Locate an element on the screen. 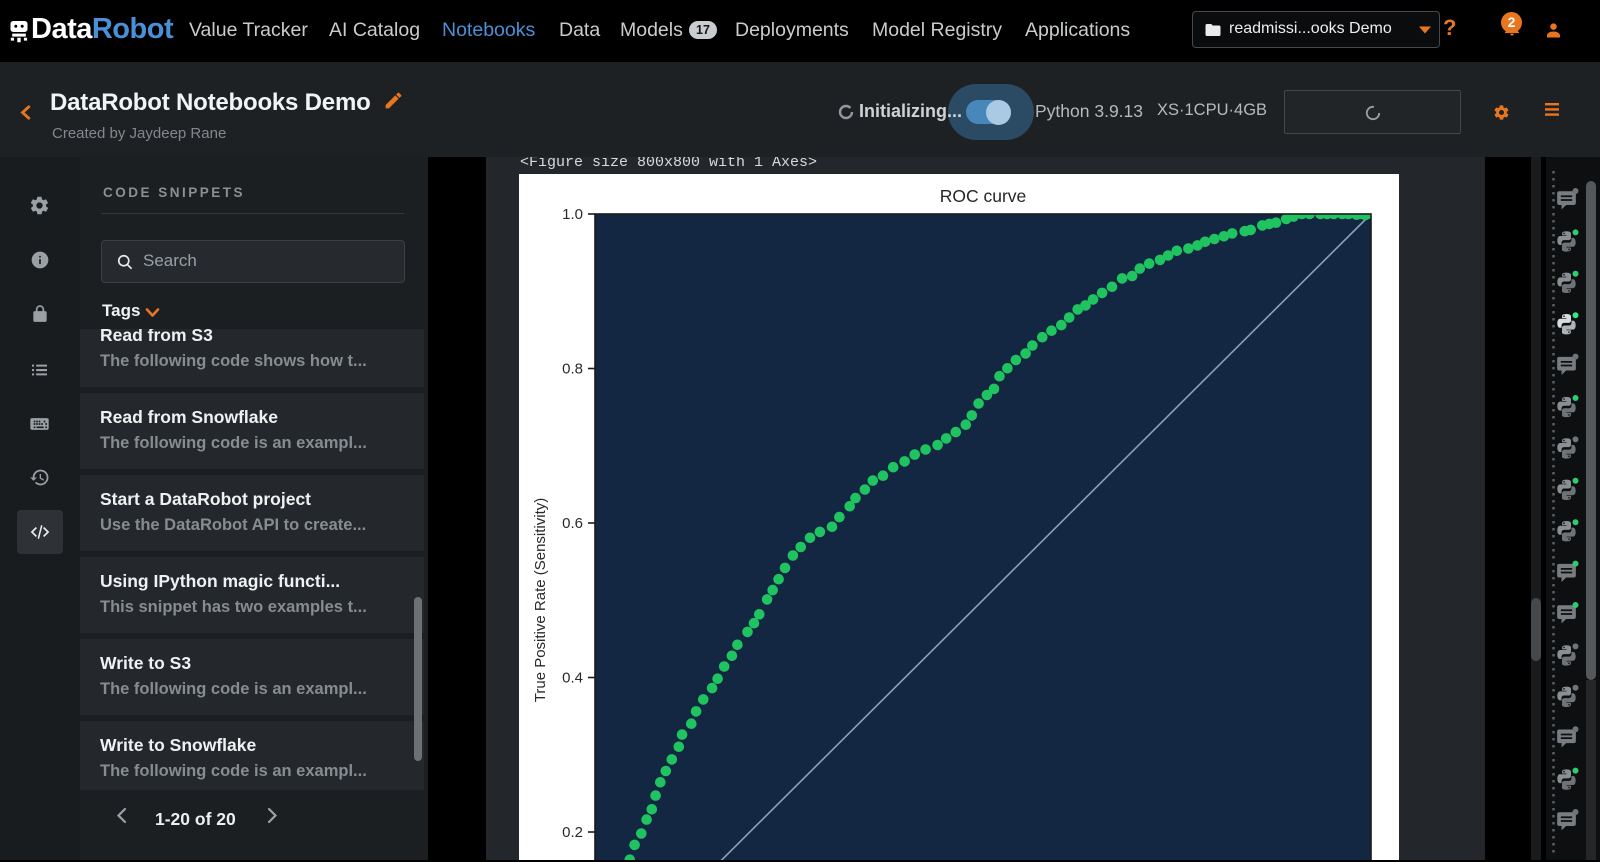 The width and height of the screenshot is (1600, 862). svg-text: ROC curve is located at coordinates (983, 196).